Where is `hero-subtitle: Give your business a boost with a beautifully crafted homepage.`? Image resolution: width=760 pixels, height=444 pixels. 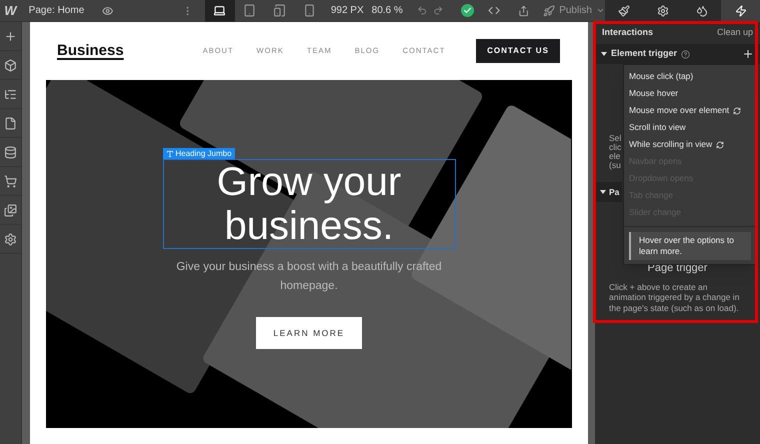 hero-subtitle: Give your business a boost with a beautifully crafted homepage. is located at coordinates (309, 277).